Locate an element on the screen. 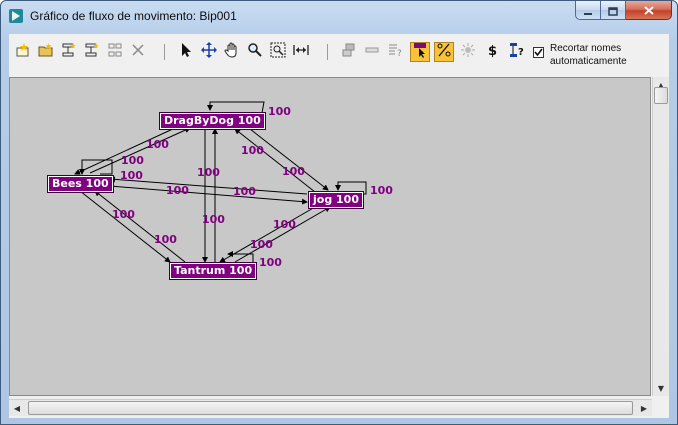 This screenshot has height=425, width=678. animated-start-button is located at coordinates (468, 52).